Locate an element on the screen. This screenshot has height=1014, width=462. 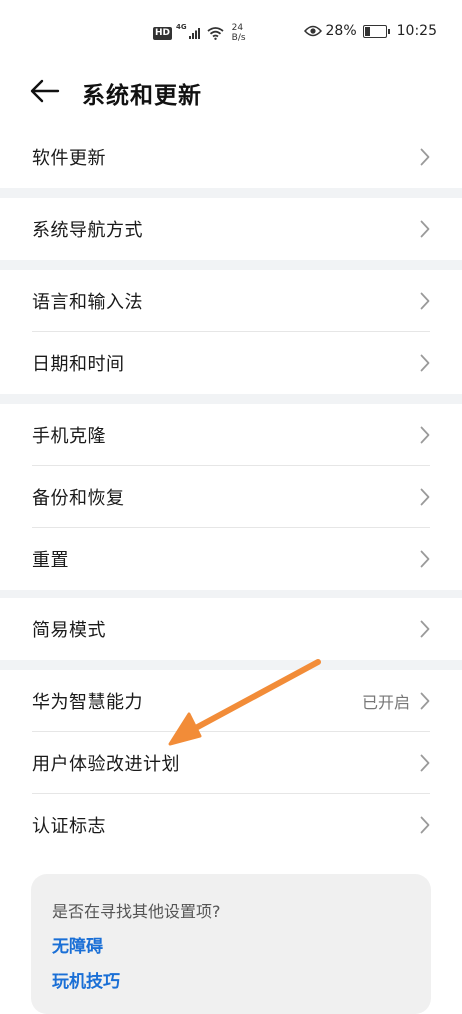
settings-group-1: 软件更新 is located at coordinates (231, 157).